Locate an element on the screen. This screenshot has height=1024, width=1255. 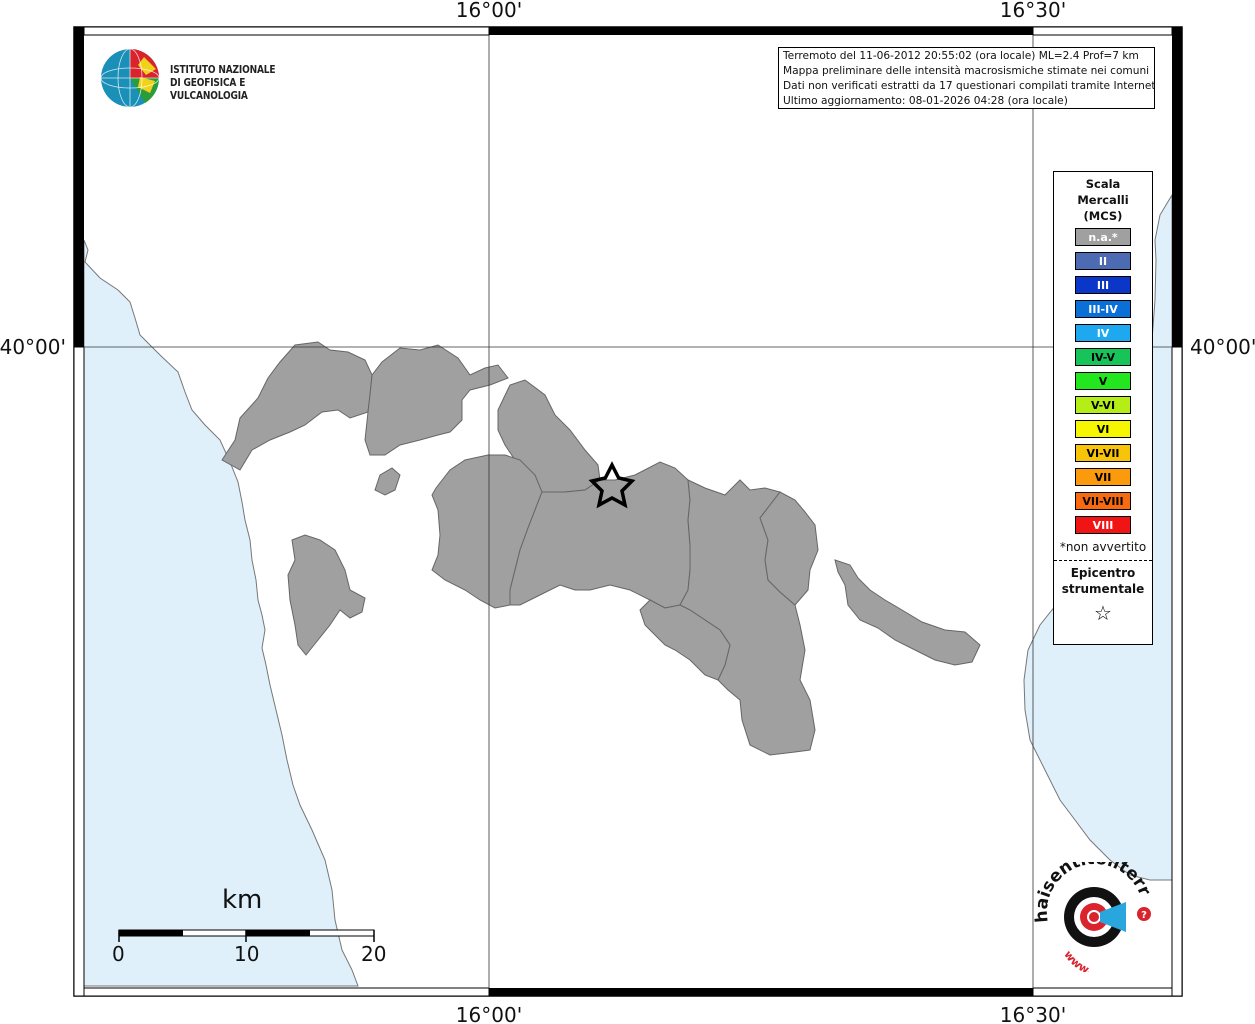
scale-unit: km is located at coordinates (242, 900).